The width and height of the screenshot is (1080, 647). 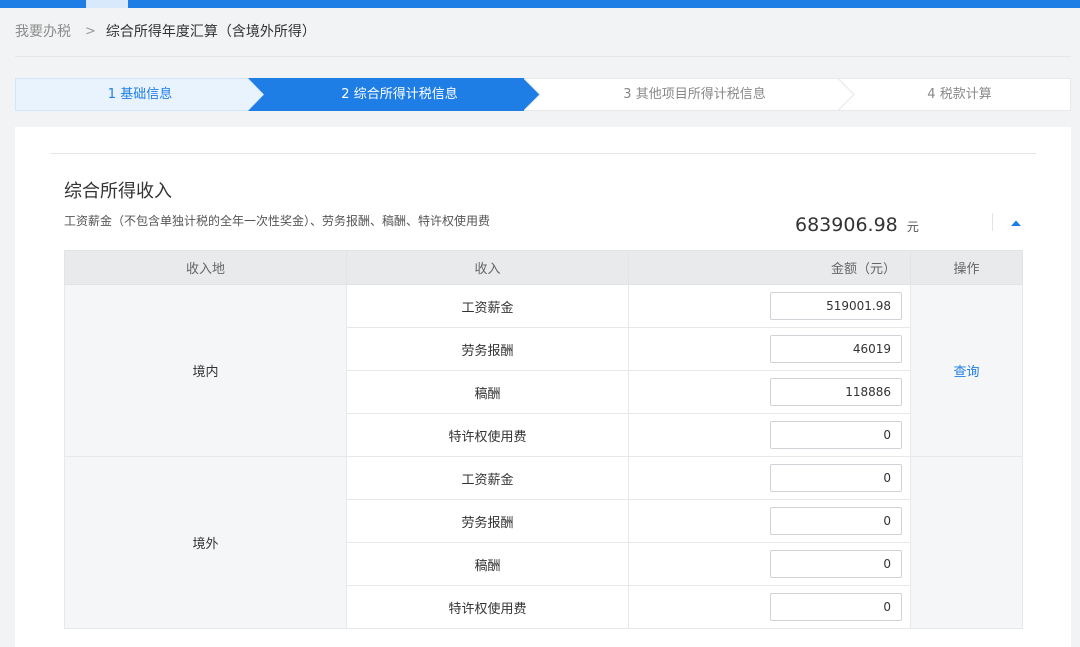 What do you see at coordinates (487, 267) in the screenshot?
I see `header-income: 收入` at bounding box center [487, 267].